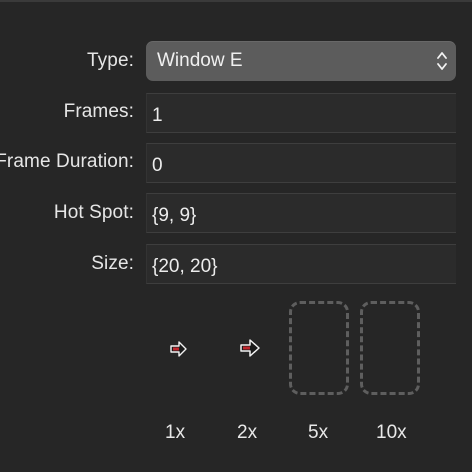  What do you see at coordinates (319, 348) in the screenshot?
I see `cursor-preview-5x-placeholder` at bounding box center [319, 348].